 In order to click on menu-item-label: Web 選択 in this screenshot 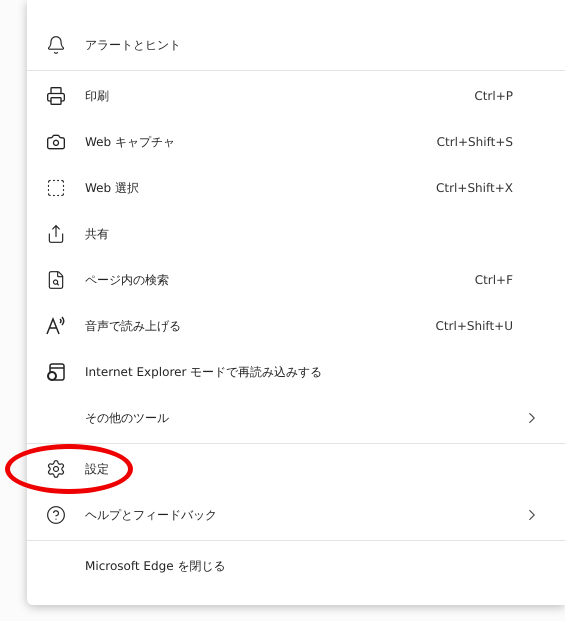, I will do `click(112, 188)`.